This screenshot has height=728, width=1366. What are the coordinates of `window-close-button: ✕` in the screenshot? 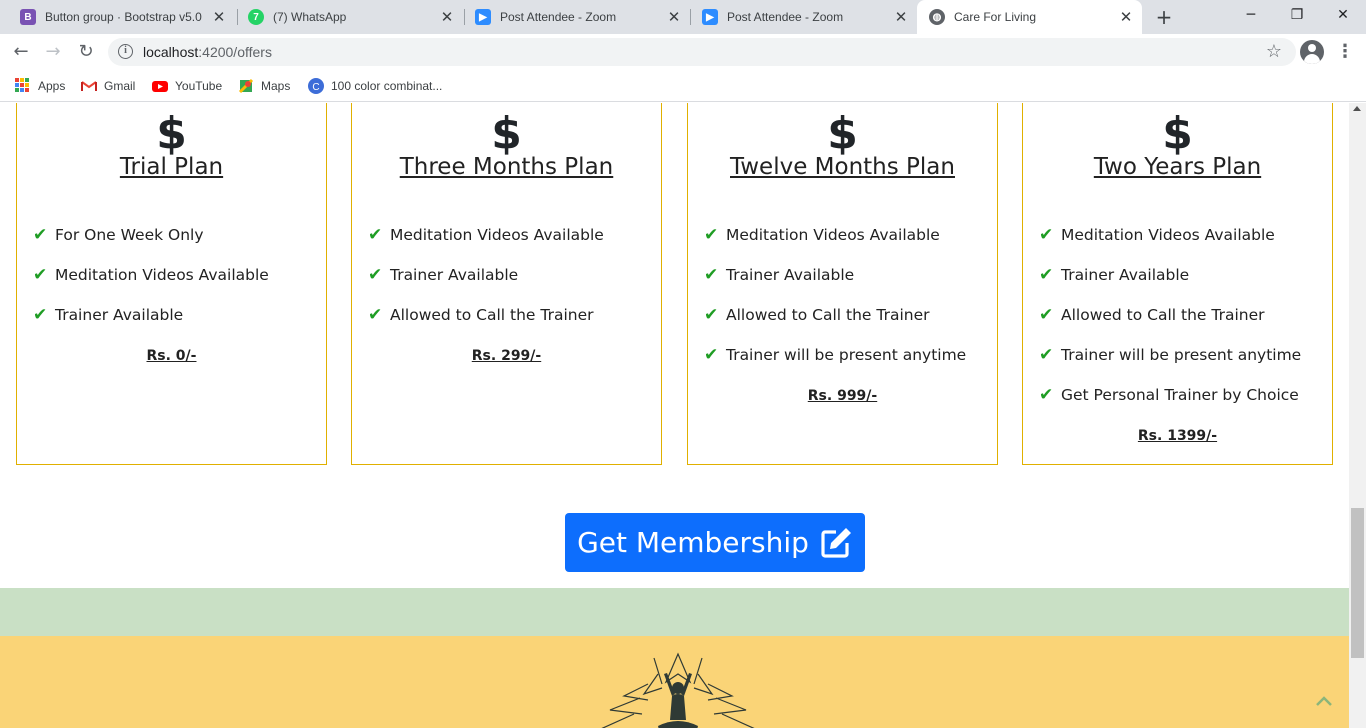 It's located at (1343, 15).